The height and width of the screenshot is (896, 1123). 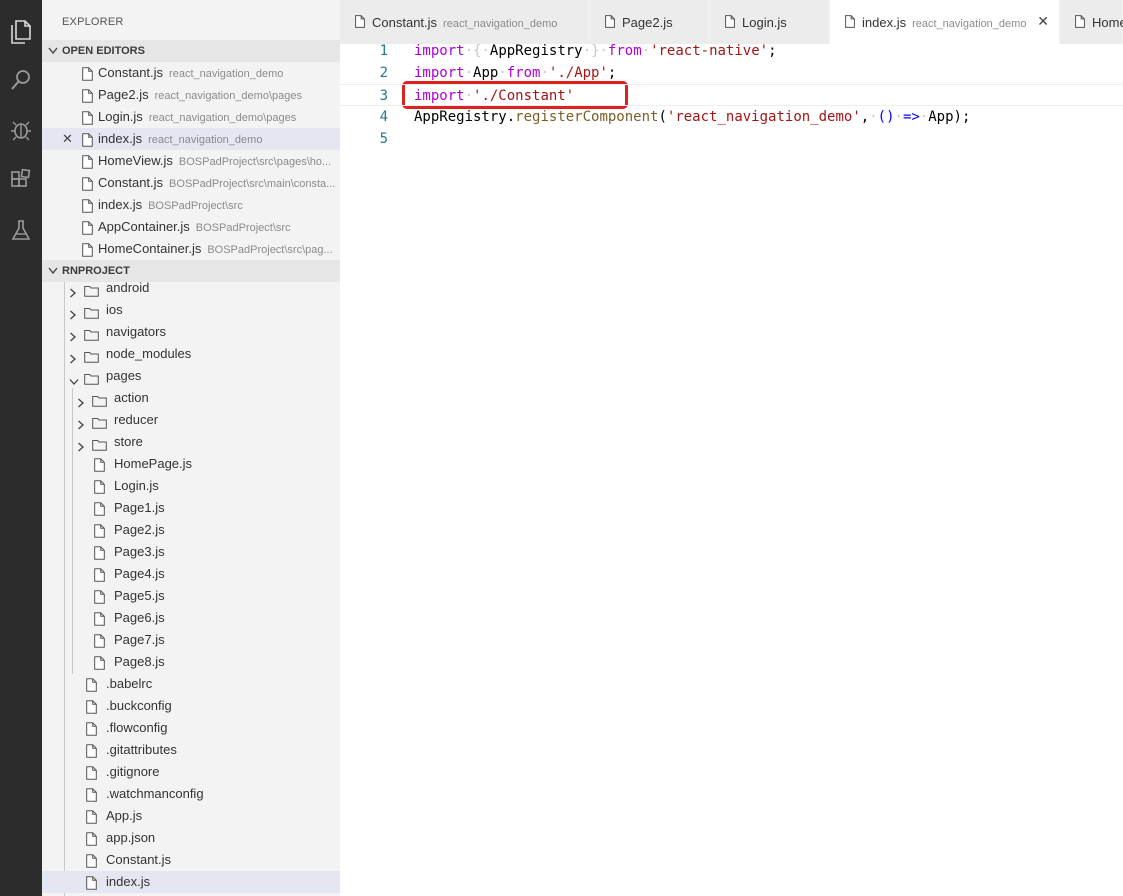 I want to click on line-number: 2, so click(x=383, y=73).